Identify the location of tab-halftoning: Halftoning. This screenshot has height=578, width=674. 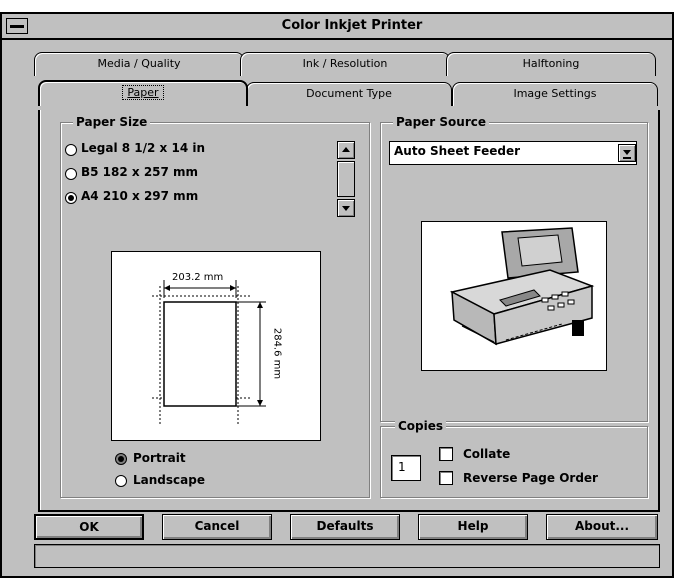
(551, 64).